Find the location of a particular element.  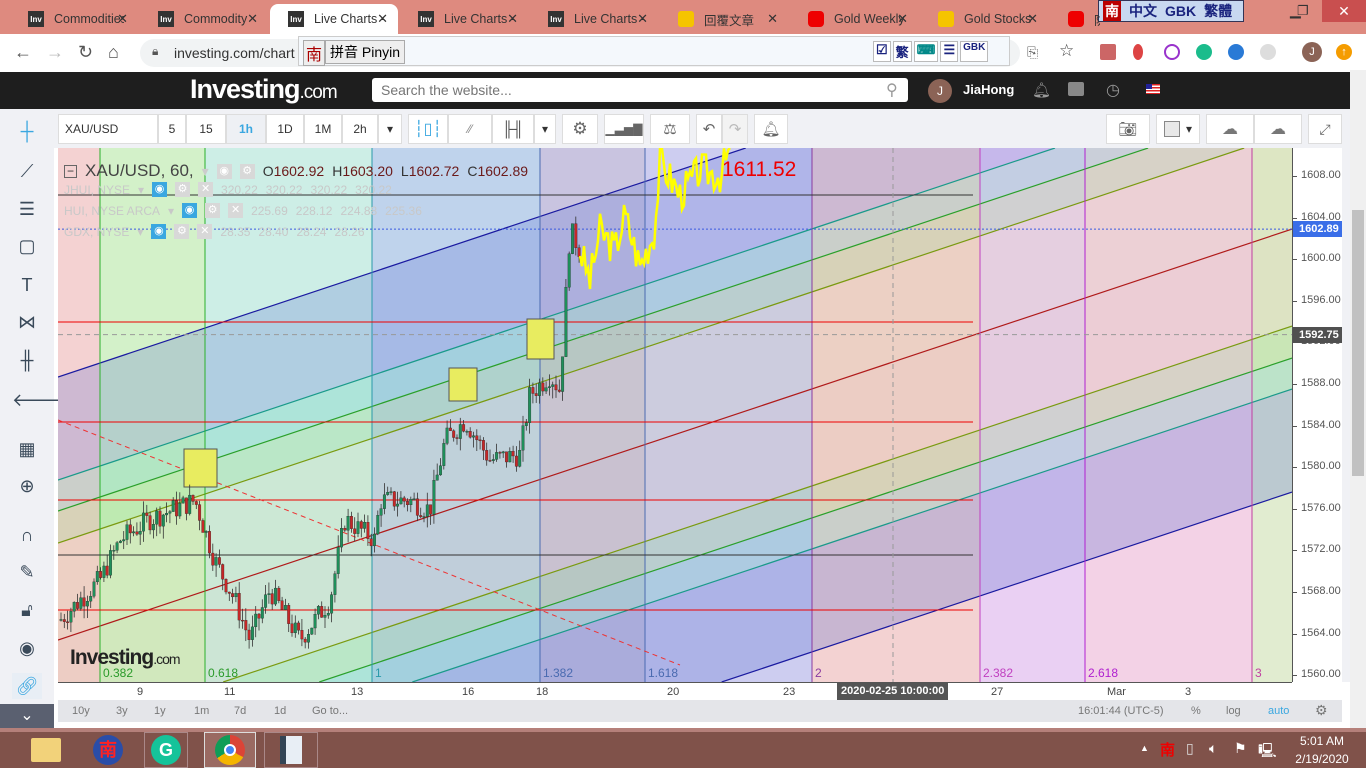

q-extension-icon is located at coordinates (1236, 52).